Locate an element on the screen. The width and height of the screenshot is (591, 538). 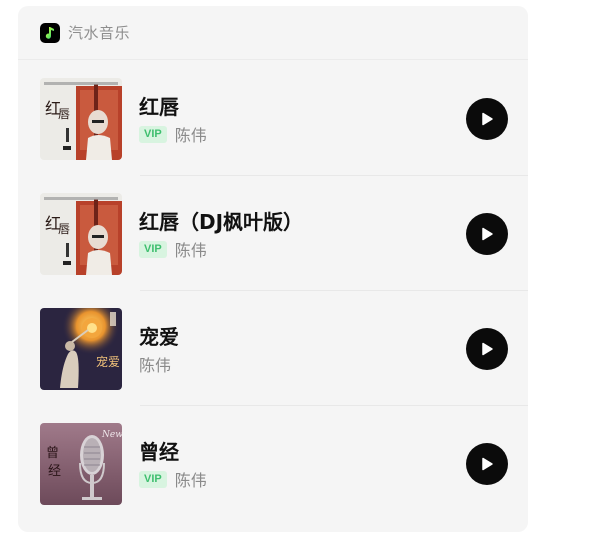
song-title: 曾经 is located at coordinates (159, 450).